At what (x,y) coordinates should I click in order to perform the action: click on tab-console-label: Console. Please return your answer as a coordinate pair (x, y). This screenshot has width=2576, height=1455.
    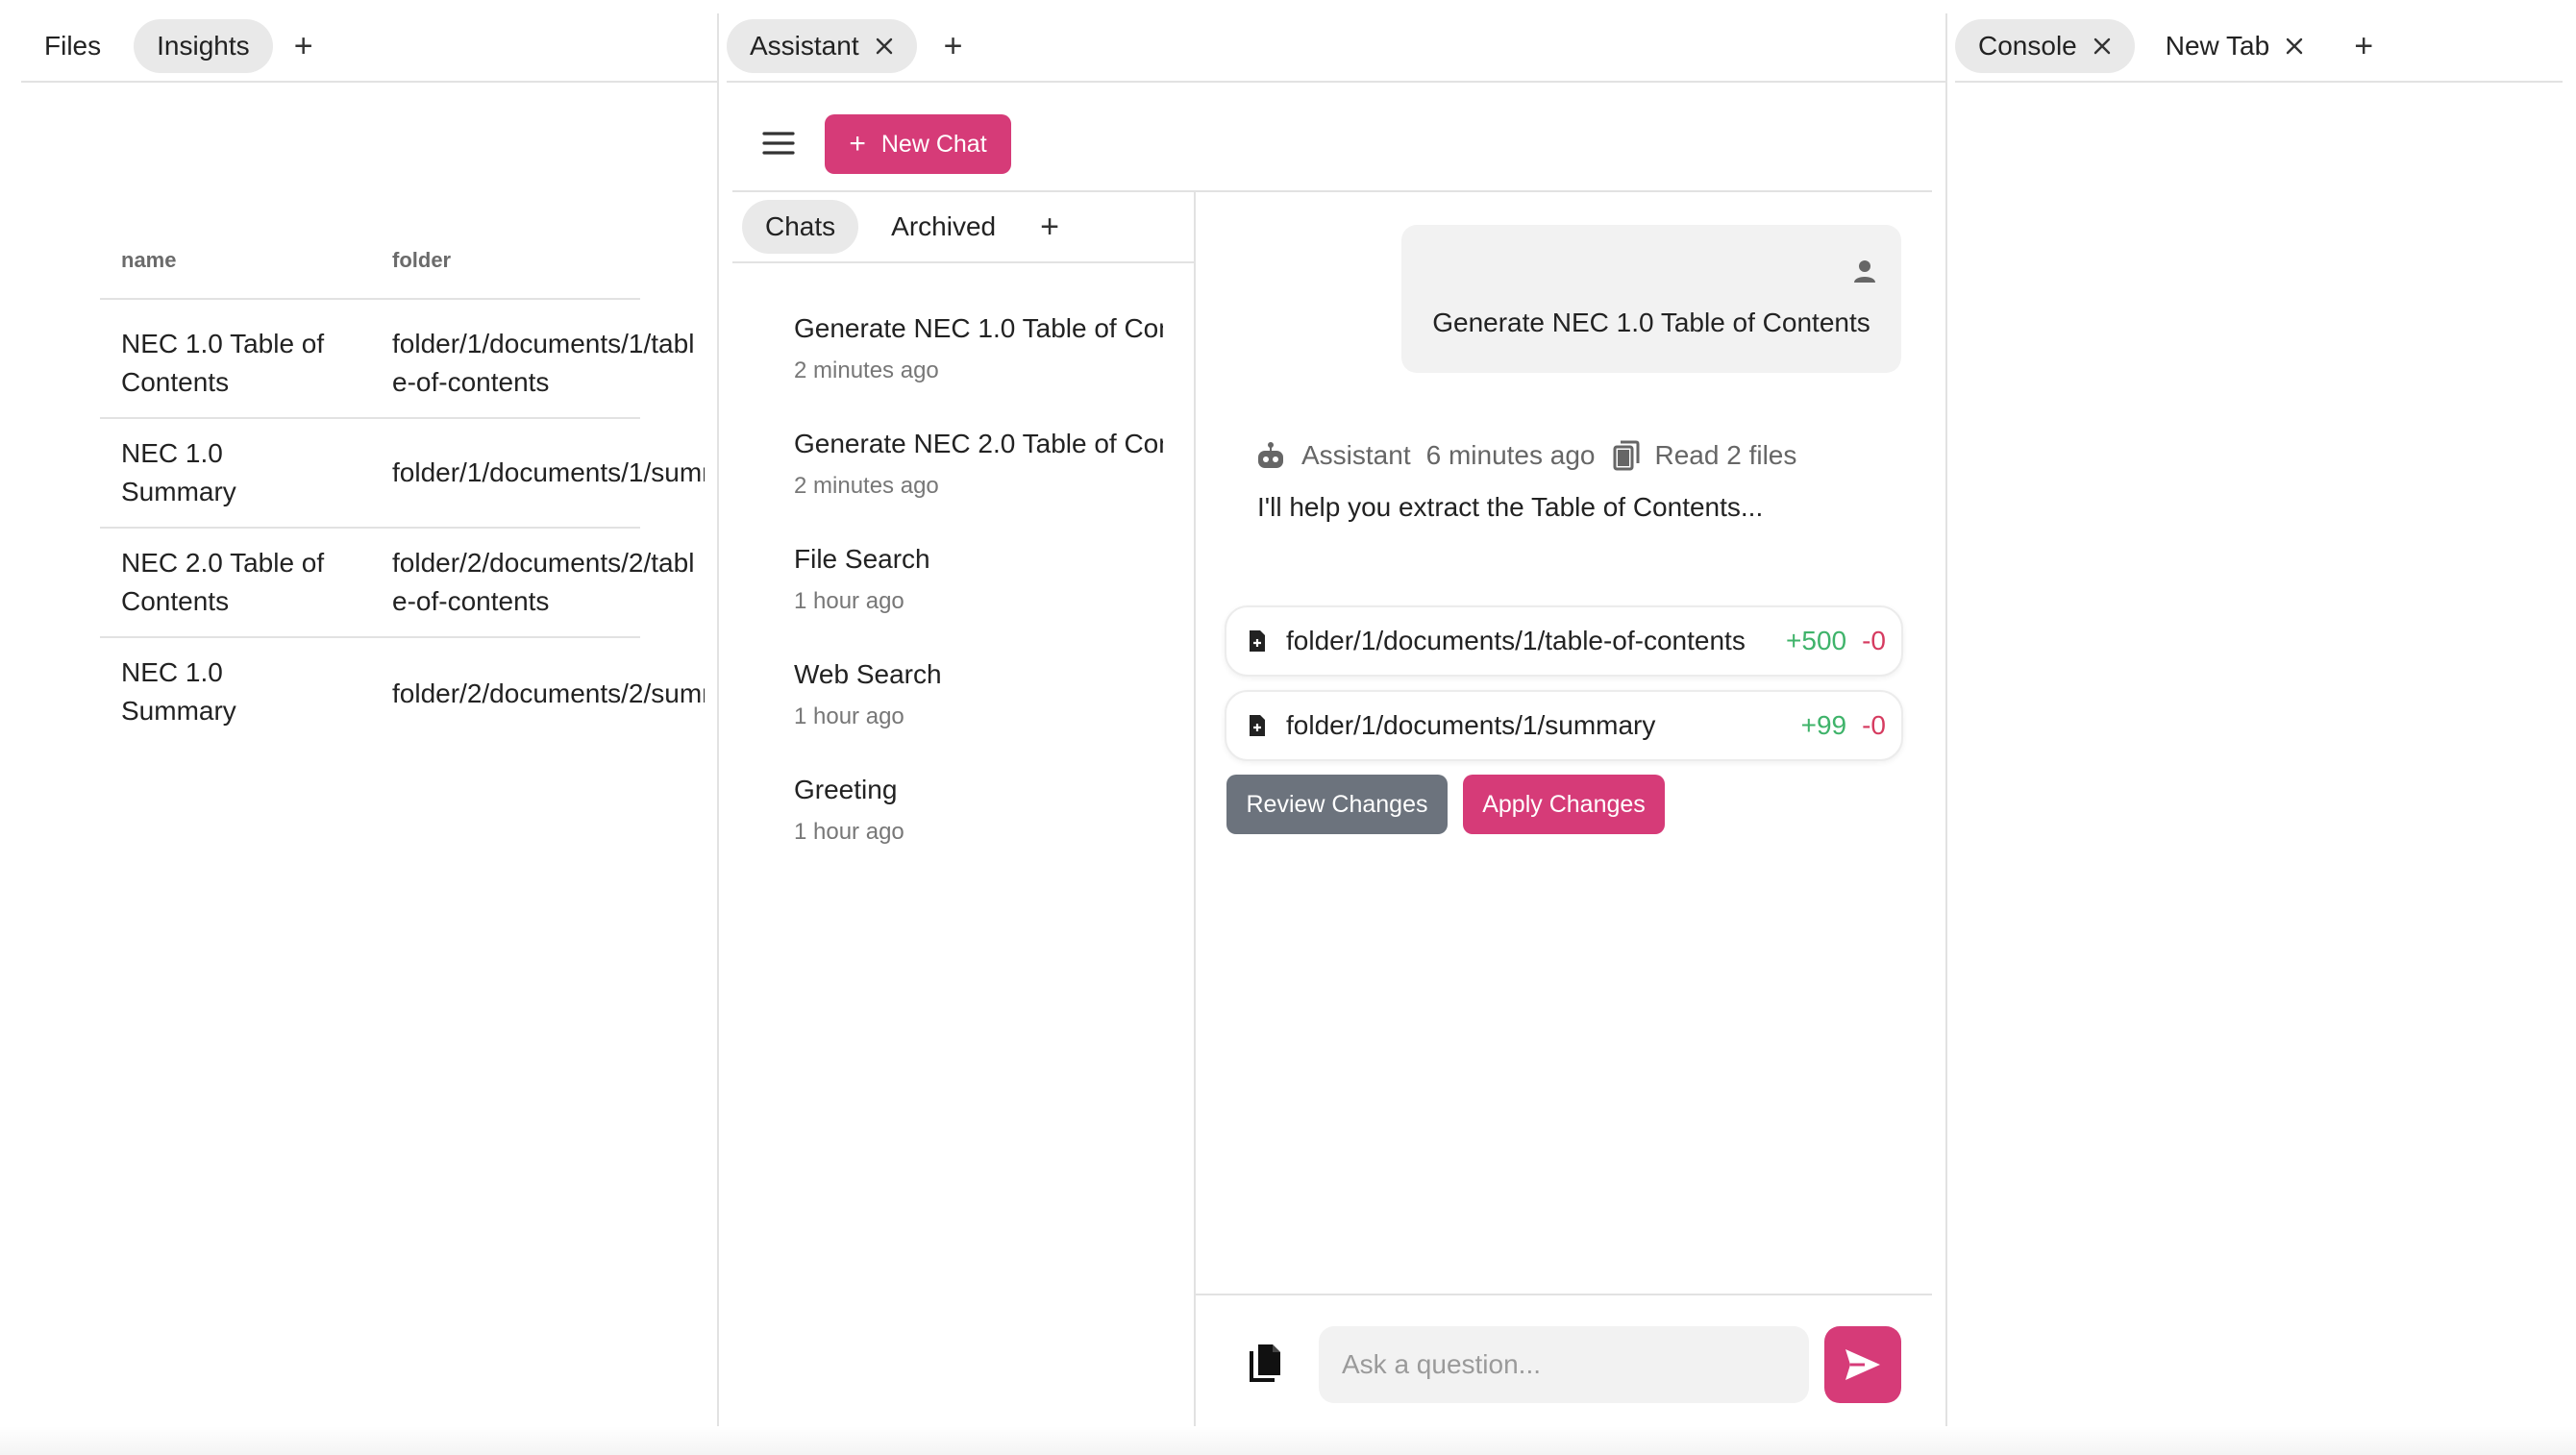
    Looking at the image, I should click on (2027, 46).